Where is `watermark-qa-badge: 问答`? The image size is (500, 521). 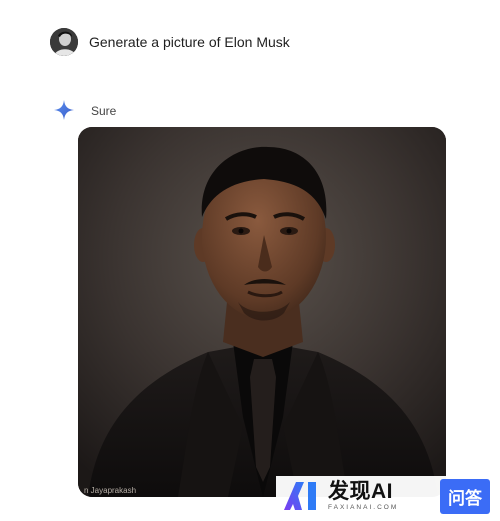 watermark-qa-badge: 问答 is located at coordinates (465, 496).